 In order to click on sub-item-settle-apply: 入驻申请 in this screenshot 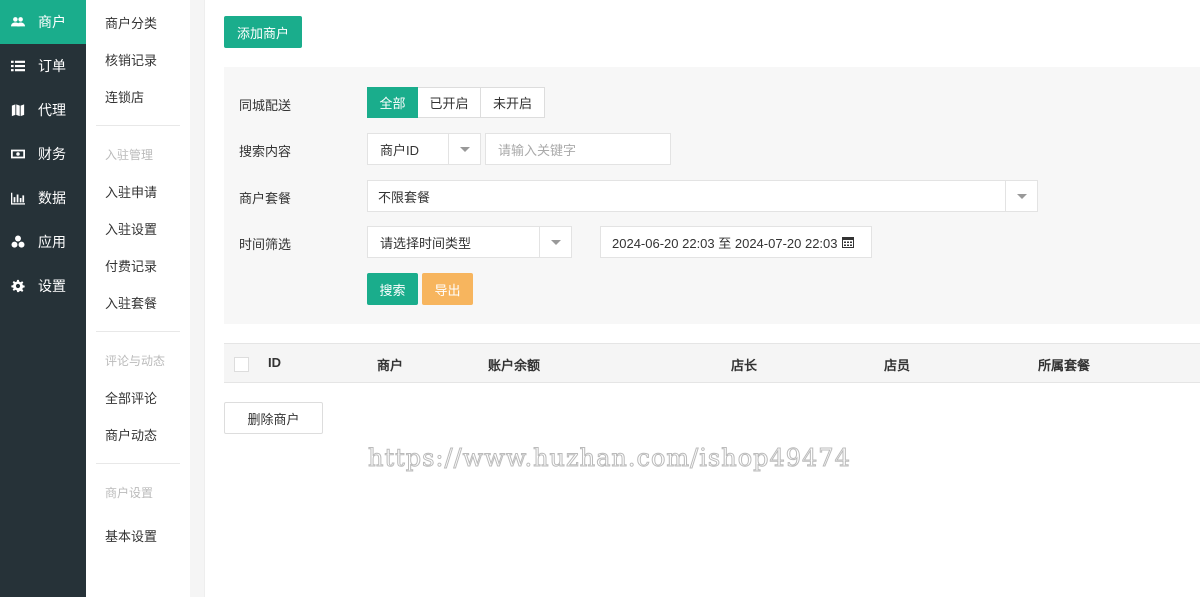, I will do `click(138, 191)`.